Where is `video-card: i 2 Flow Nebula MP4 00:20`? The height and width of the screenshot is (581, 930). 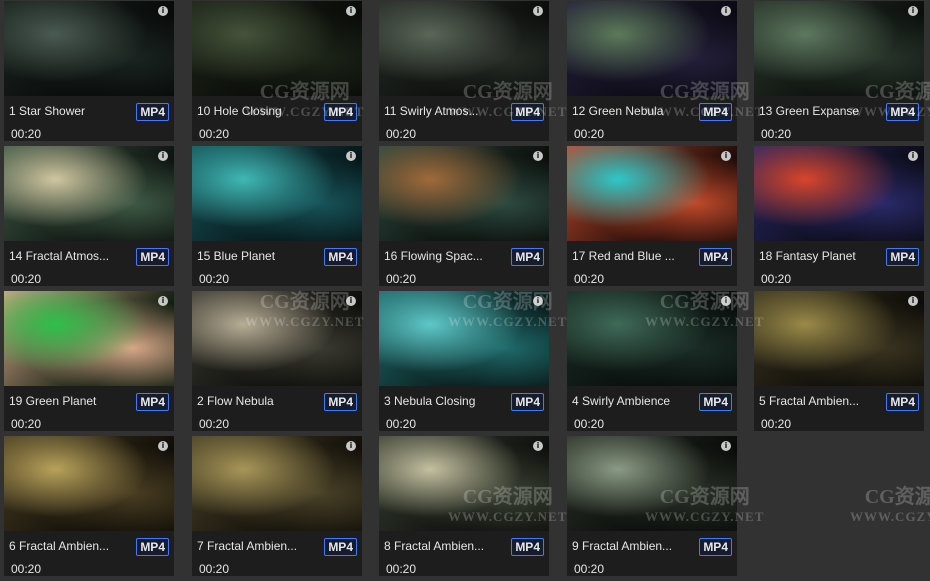
video-card: i 2 Flow Nebula MP4 00:20 is located at coordinates (277, 361).